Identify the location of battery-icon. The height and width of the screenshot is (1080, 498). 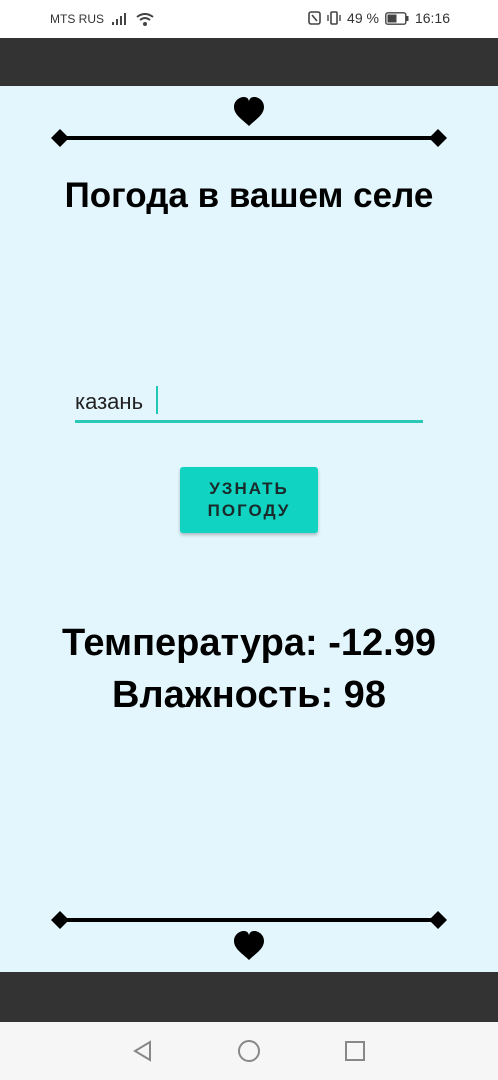
(397, 18).